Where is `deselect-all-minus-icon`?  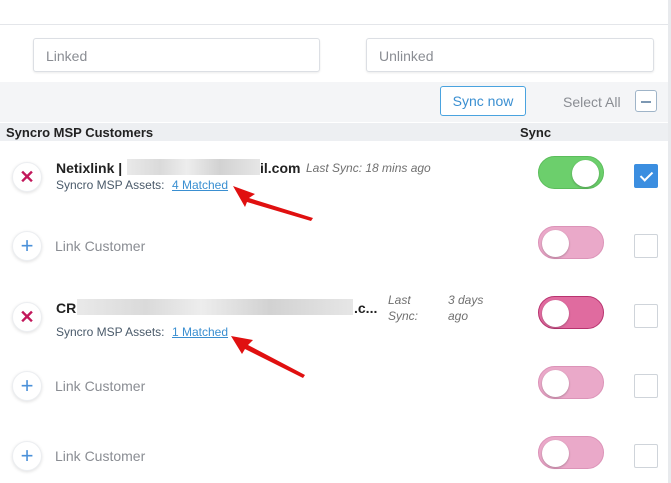 deselect-all-minus-icon is located at coordinates (646, 101).